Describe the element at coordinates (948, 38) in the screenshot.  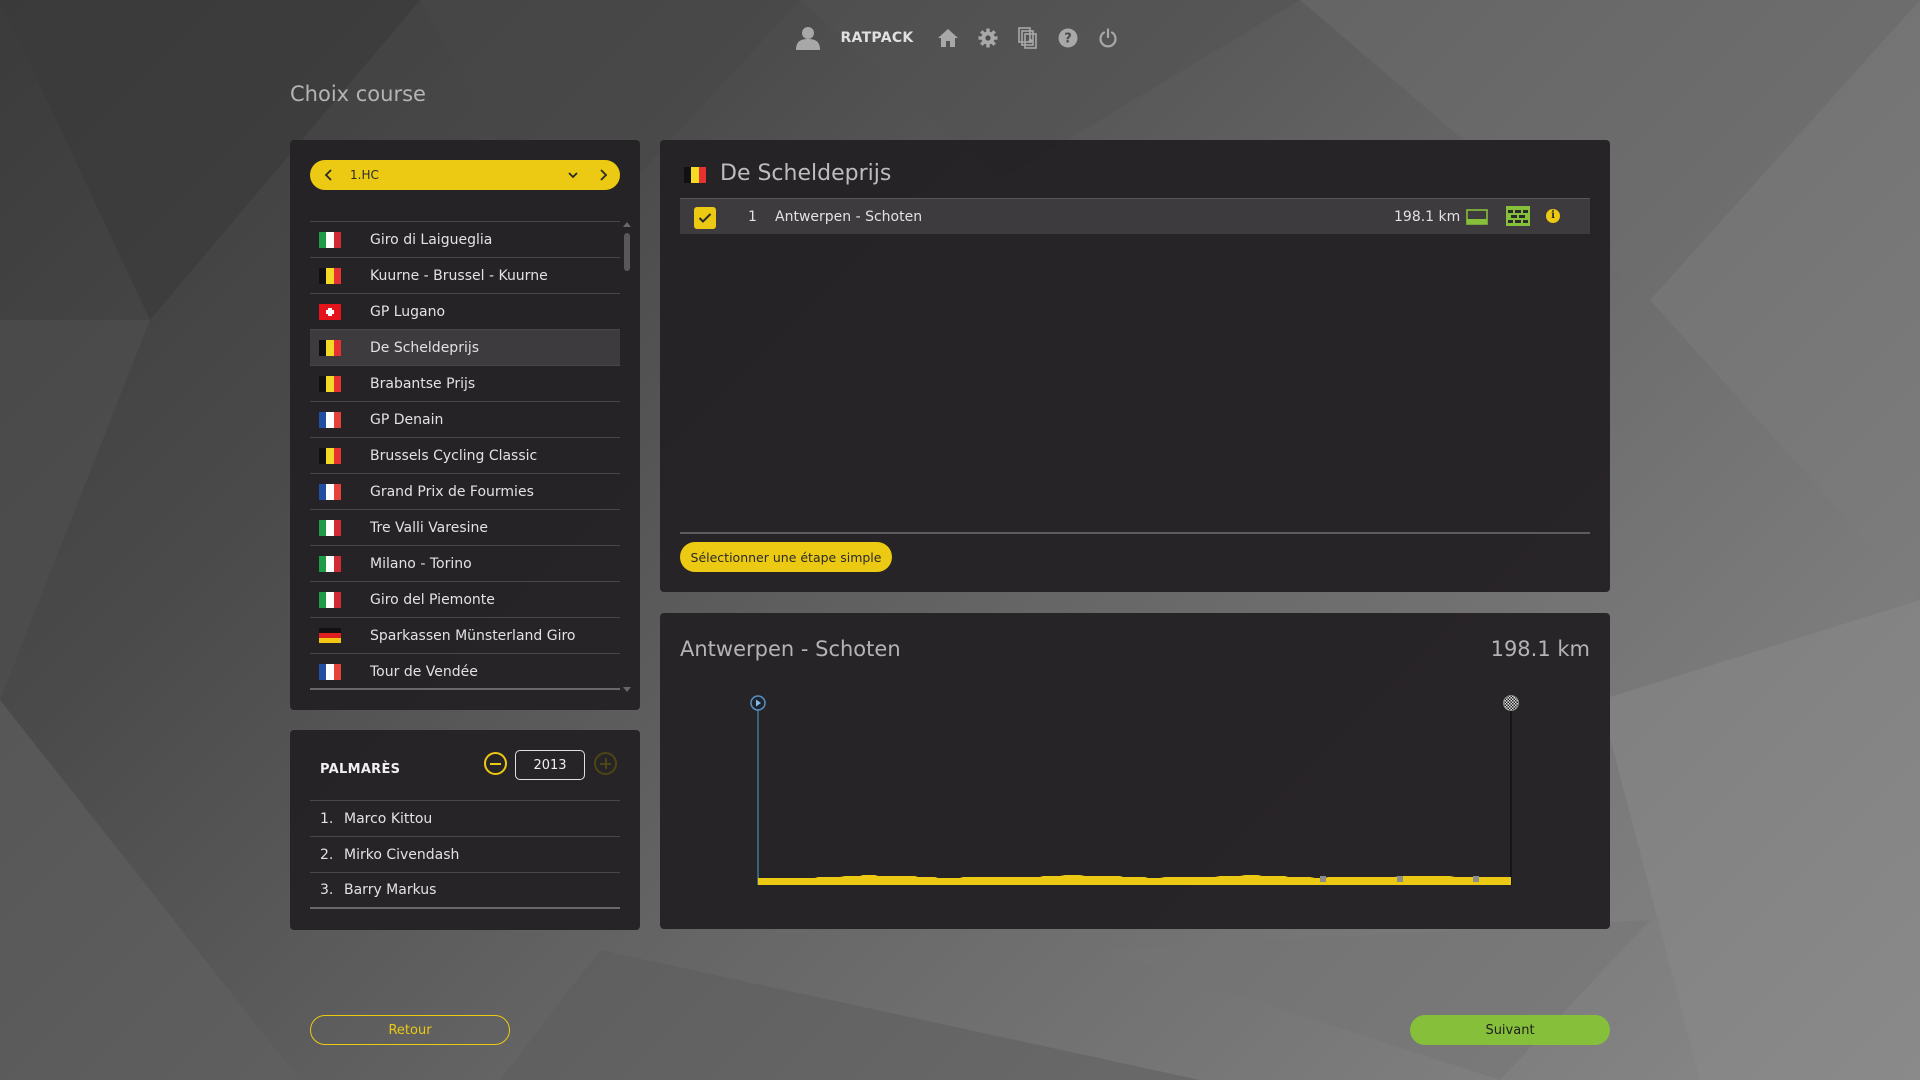
I see `home-icon` at that location.